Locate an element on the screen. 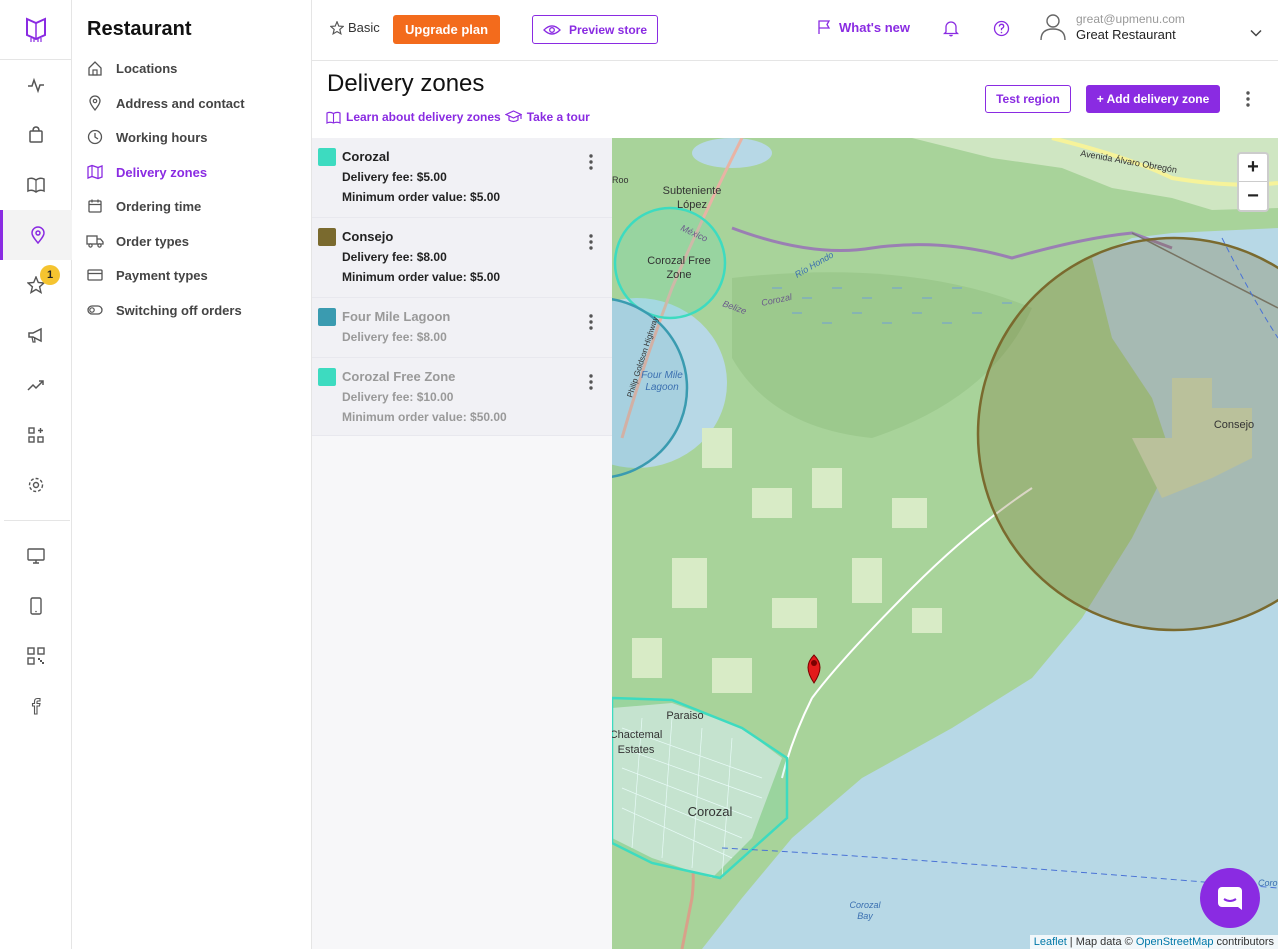  rail-qr is located at coordinates (36, 656).